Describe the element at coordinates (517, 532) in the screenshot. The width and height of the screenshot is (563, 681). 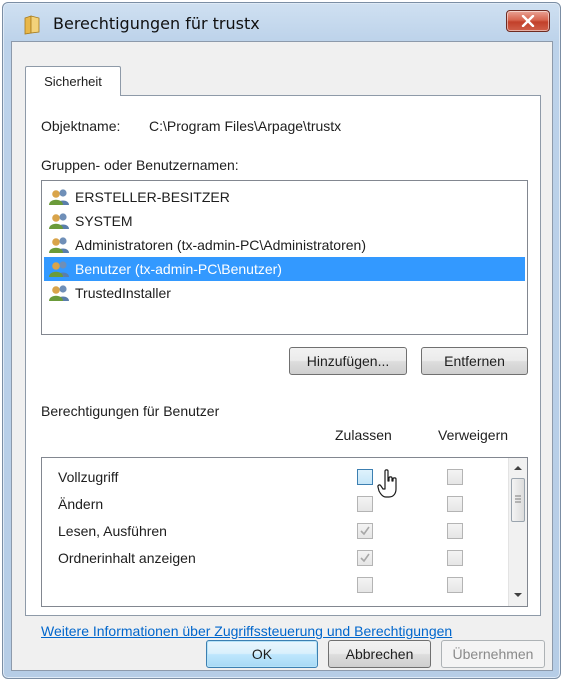
I see `permissions-scrollbar` at that location.